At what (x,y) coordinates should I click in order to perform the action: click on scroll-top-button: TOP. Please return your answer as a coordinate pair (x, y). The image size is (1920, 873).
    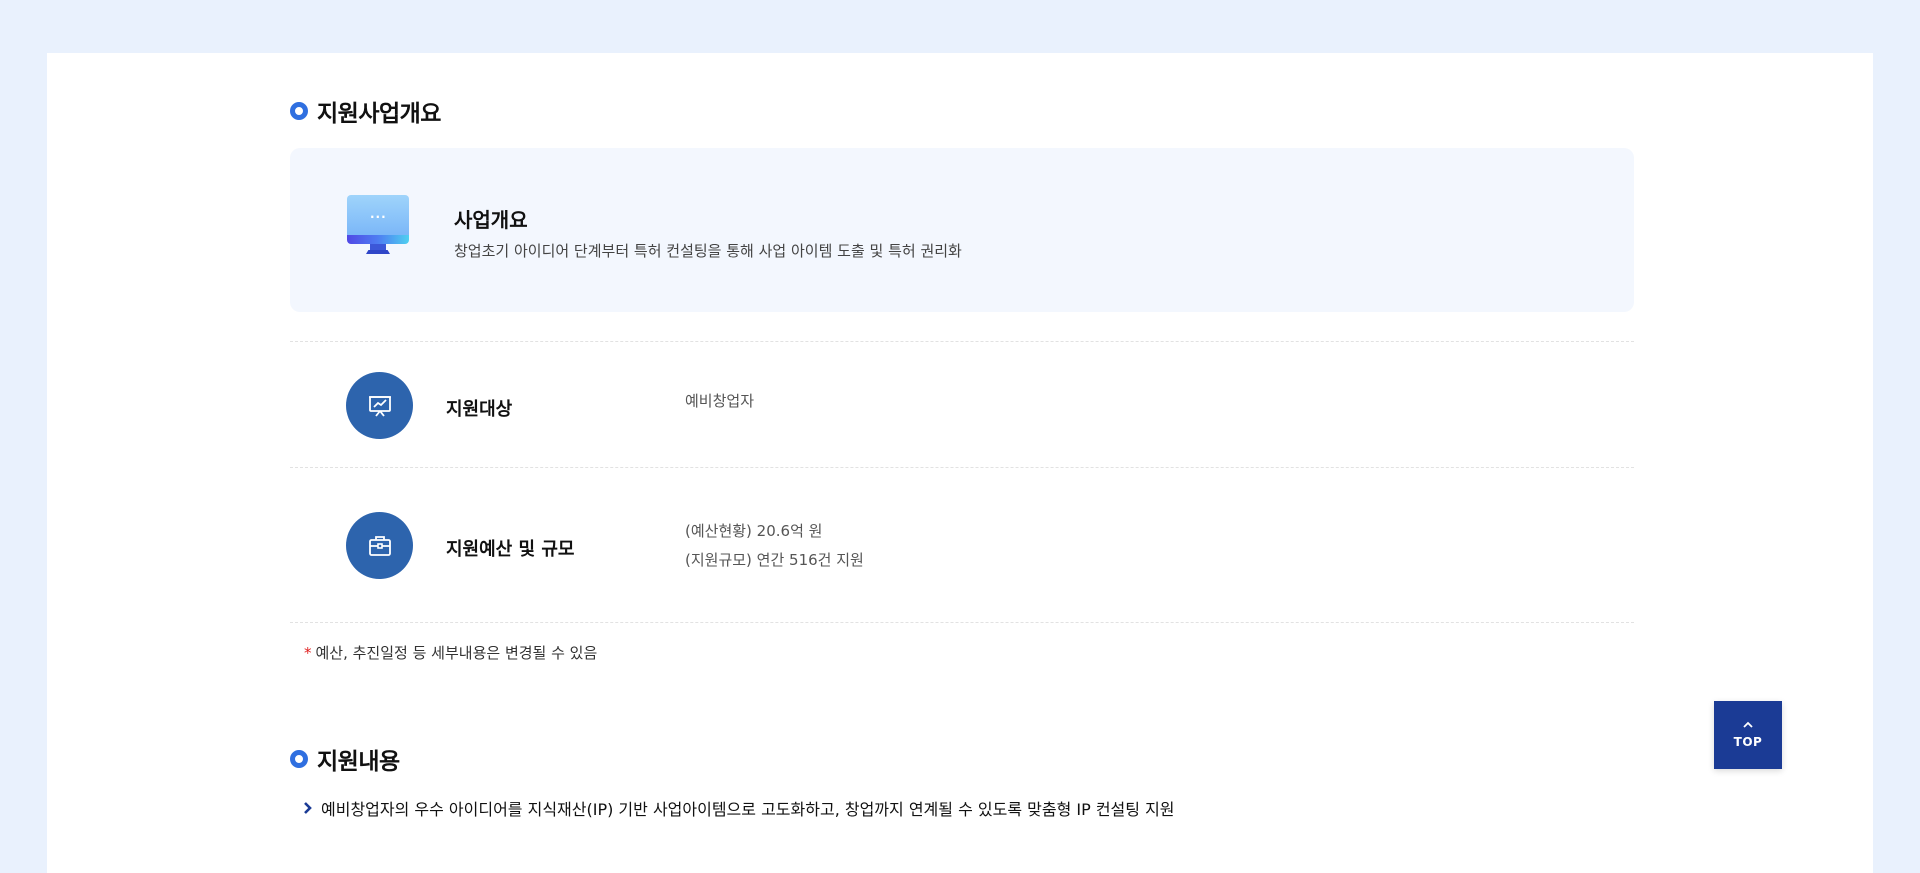
    Looking at the image, I should click on (1748, 735).